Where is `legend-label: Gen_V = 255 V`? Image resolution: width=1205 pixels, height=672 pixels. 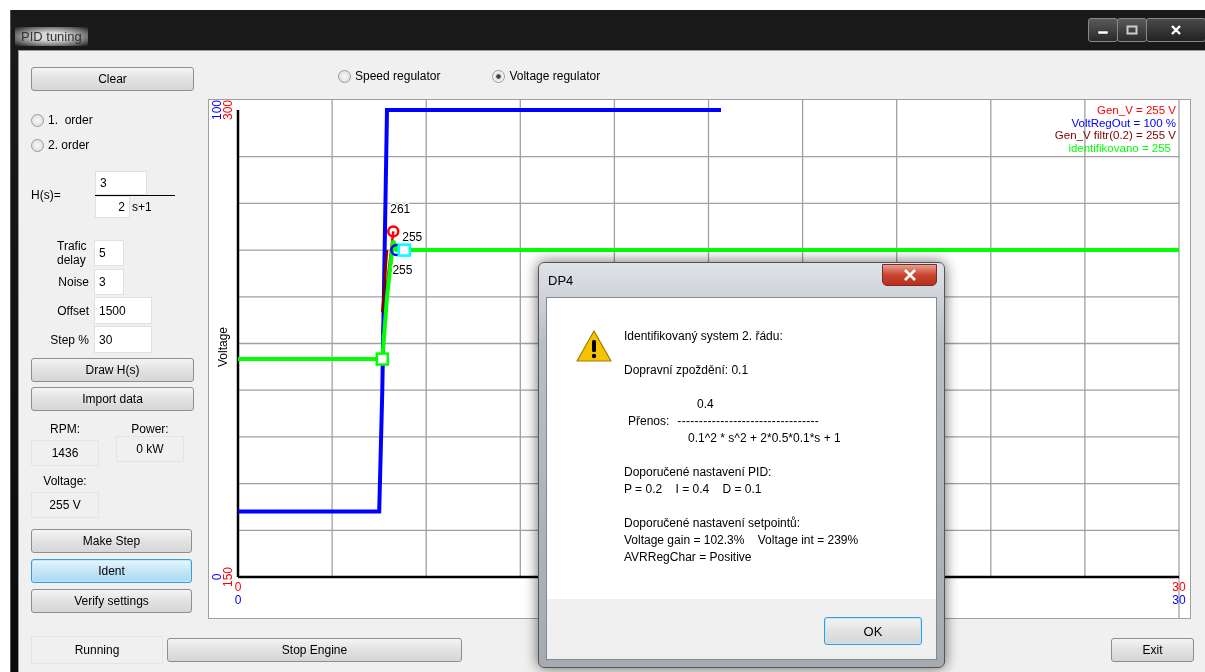 legend-label: Gen_V = 255 V is located at coordinates (1136, 110).